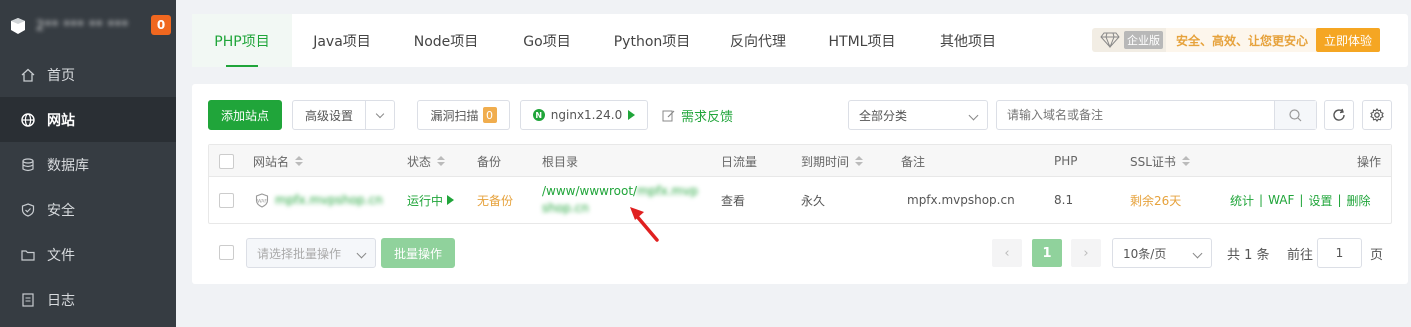 Image resolution: width=1411 pixels, height=327 pixels. Describe the element at coordinates (538, 115) in the screenshot. I see `nginx-icon: N` at that location.